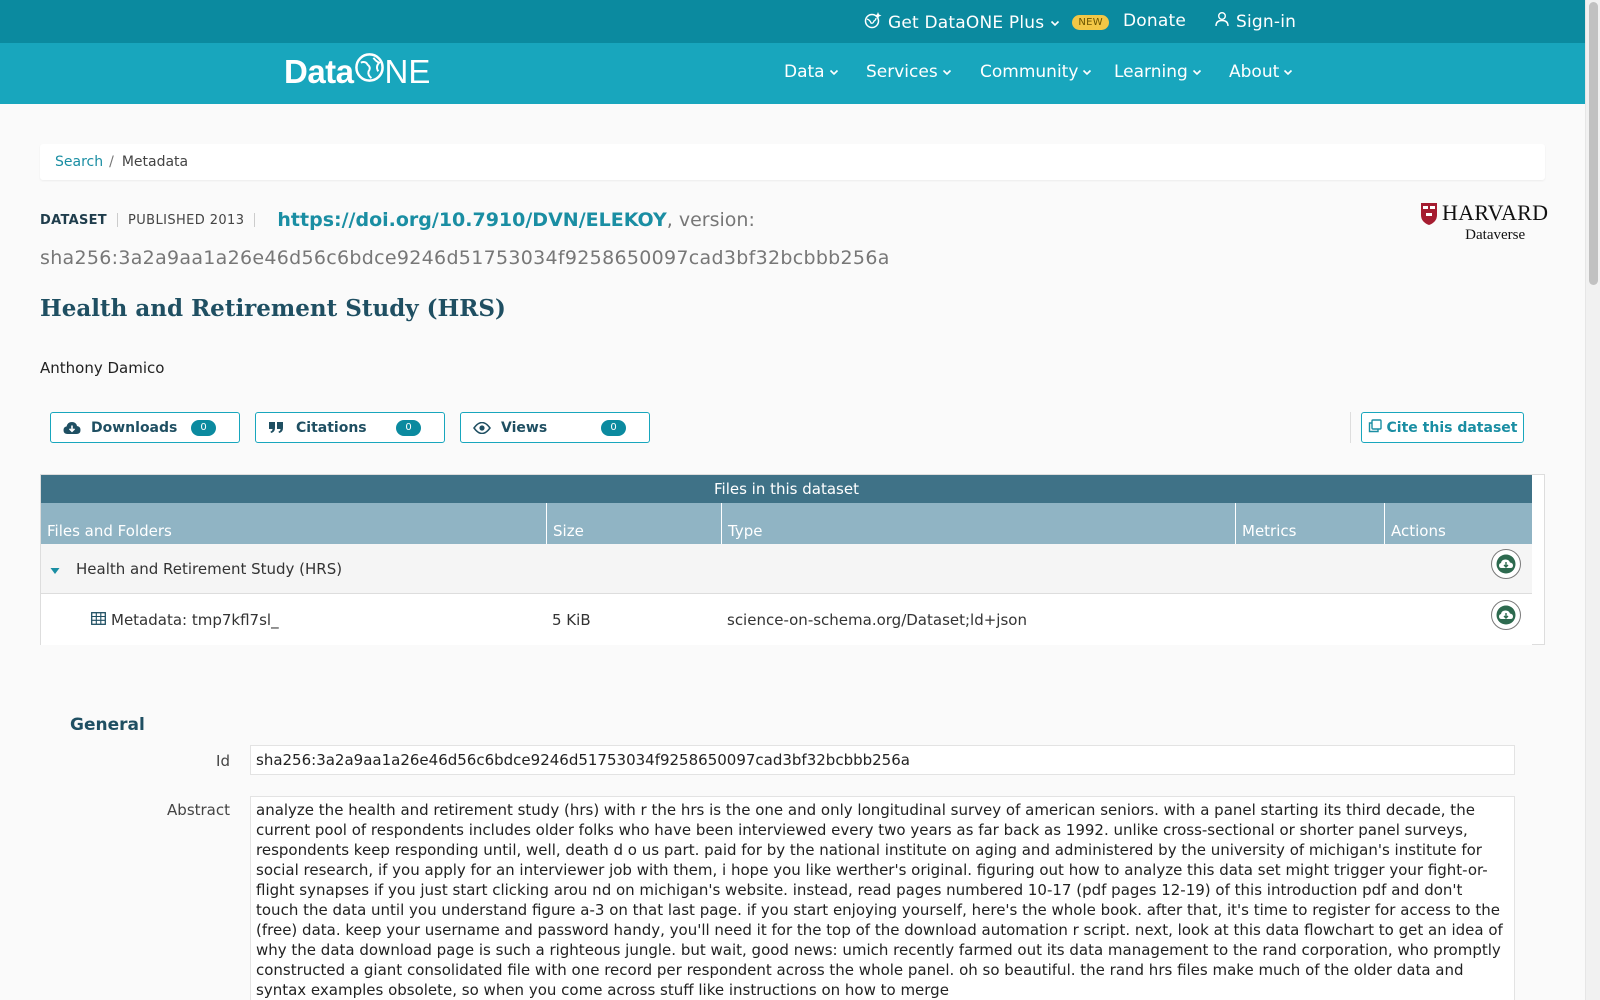 This screenshot has width=1600, height=1000. What do you see at coordinates (1452, 427) in the screenshot?
I see `cite-this-dataset-label: Cite this dataset` at bounding box center [1452, 427].